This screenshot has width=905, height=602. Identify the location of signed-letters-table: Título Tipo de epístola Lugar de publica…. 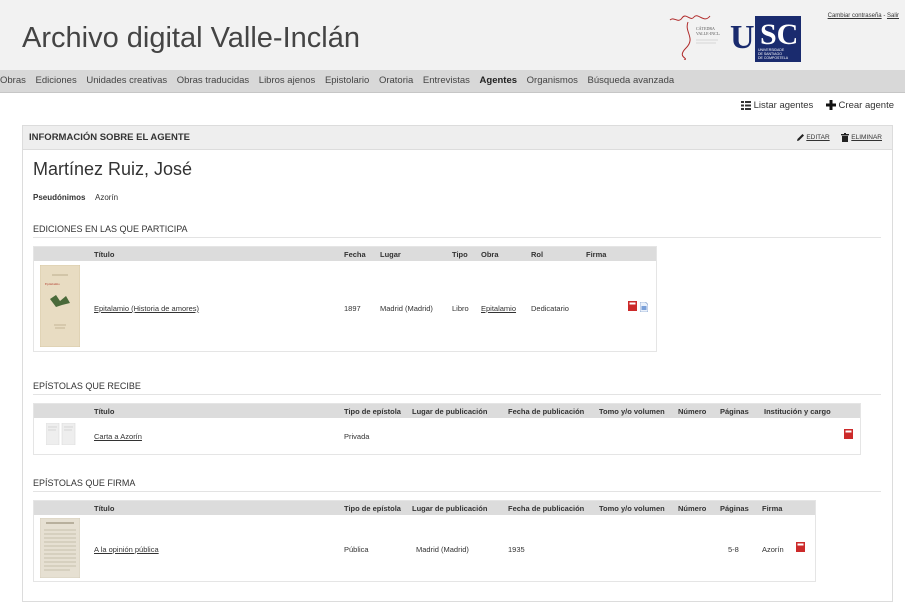
(424, 541).